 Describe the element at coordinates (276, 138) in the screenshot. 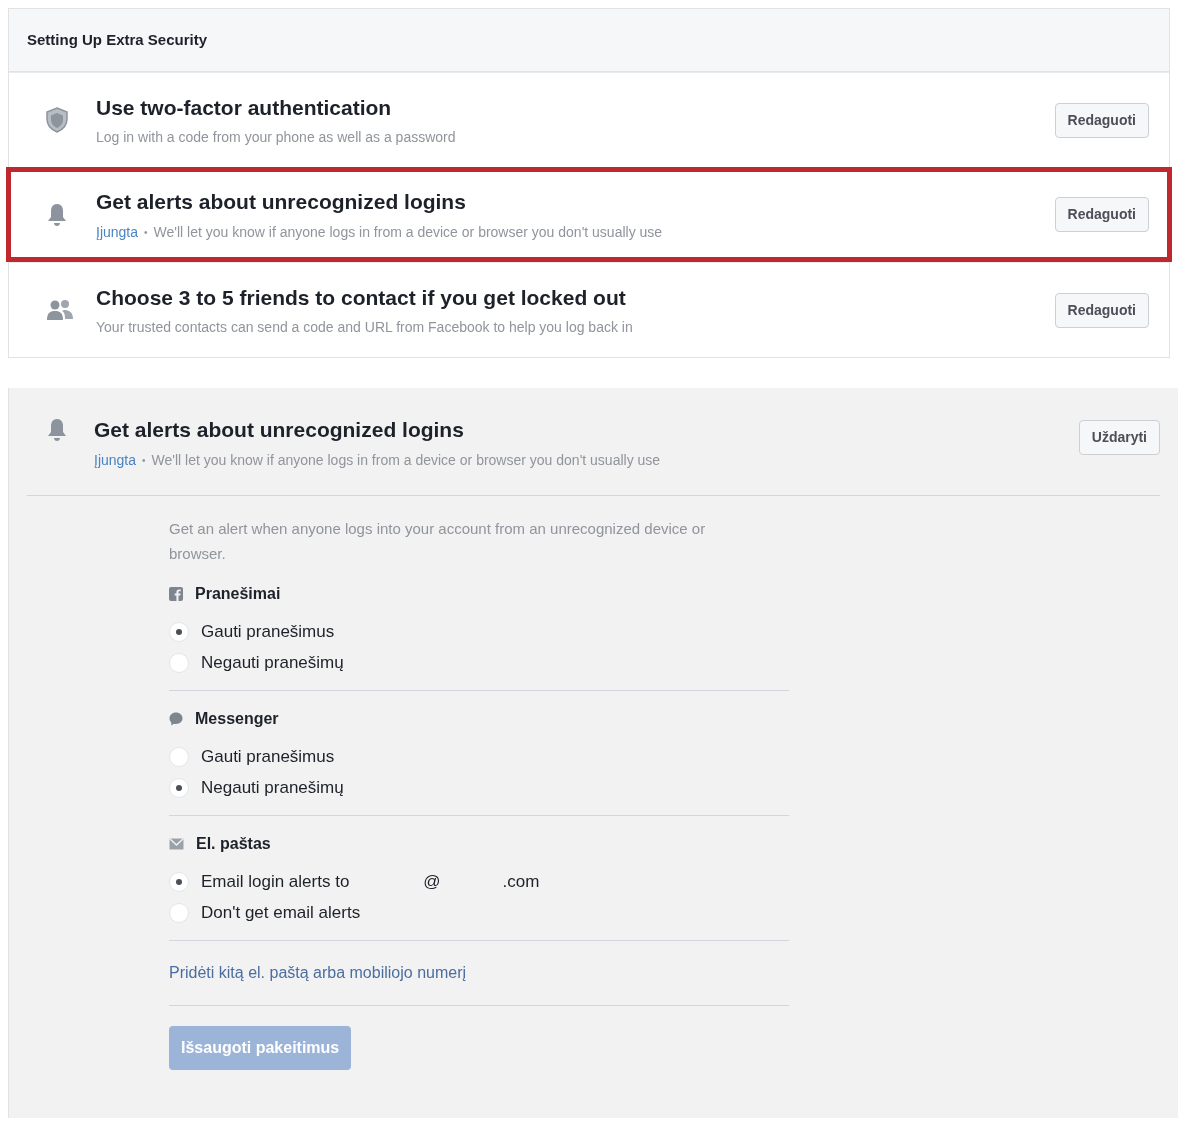

I see `description-text: Log in with a code from your phone as well as a password` at that location.